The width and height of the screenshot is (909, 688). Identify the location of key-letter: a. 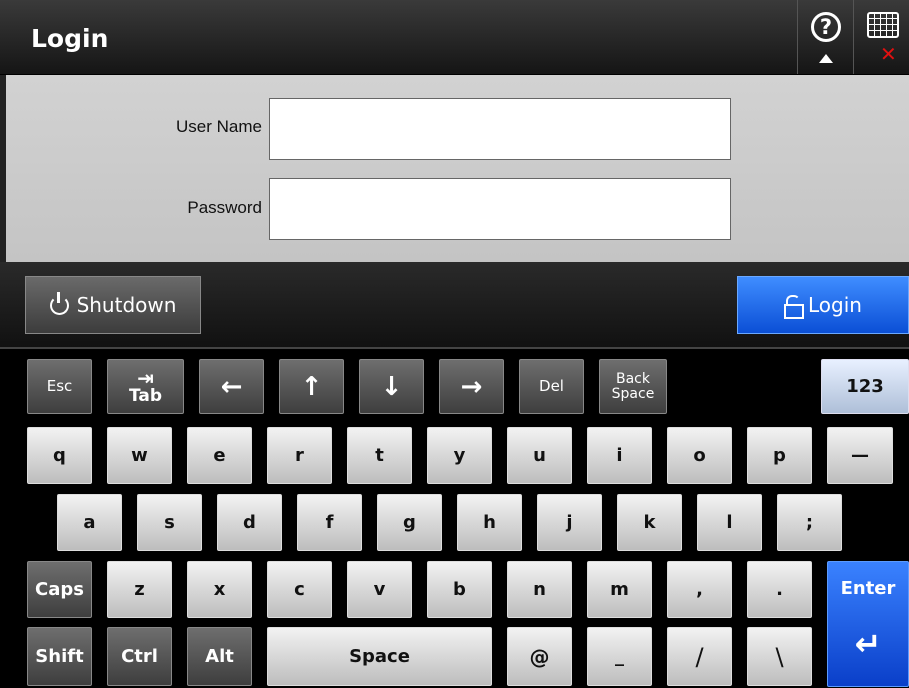
(89, 522).